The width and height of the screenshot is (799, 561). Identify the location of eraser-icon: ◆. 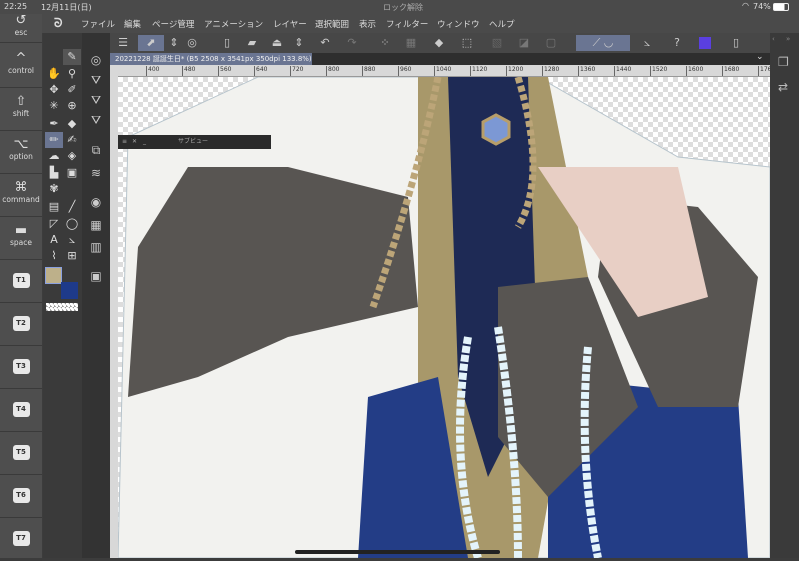
(72, 124).